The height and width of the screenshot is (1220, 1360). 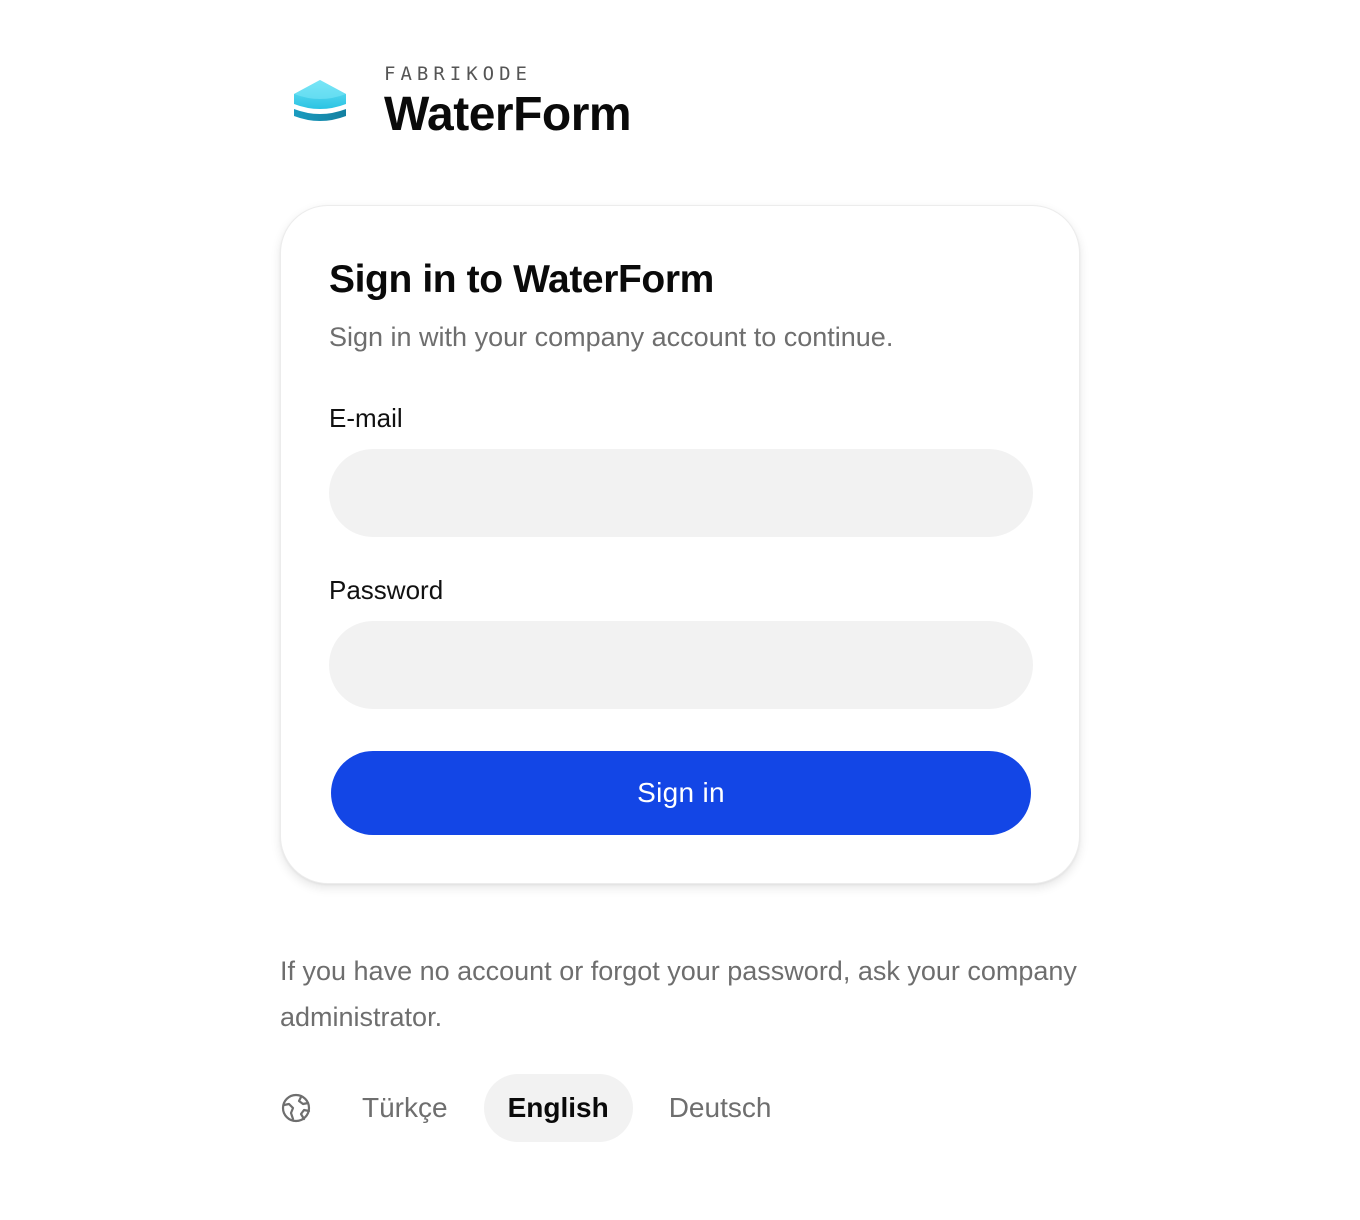 What do you see at coordinates (320, 100) in the screenshot?
I see `water-drop-cylinder-icon` at bounding box center [320, 100].